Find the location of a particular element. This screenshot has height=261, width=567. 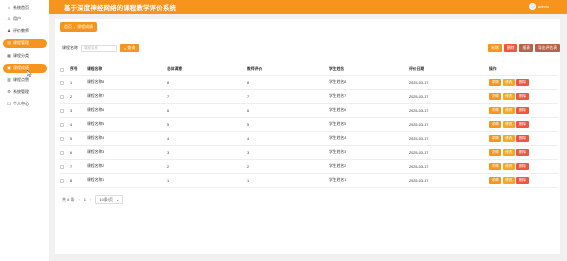

user-icon: ♙ is located at coordinates (9, 19).